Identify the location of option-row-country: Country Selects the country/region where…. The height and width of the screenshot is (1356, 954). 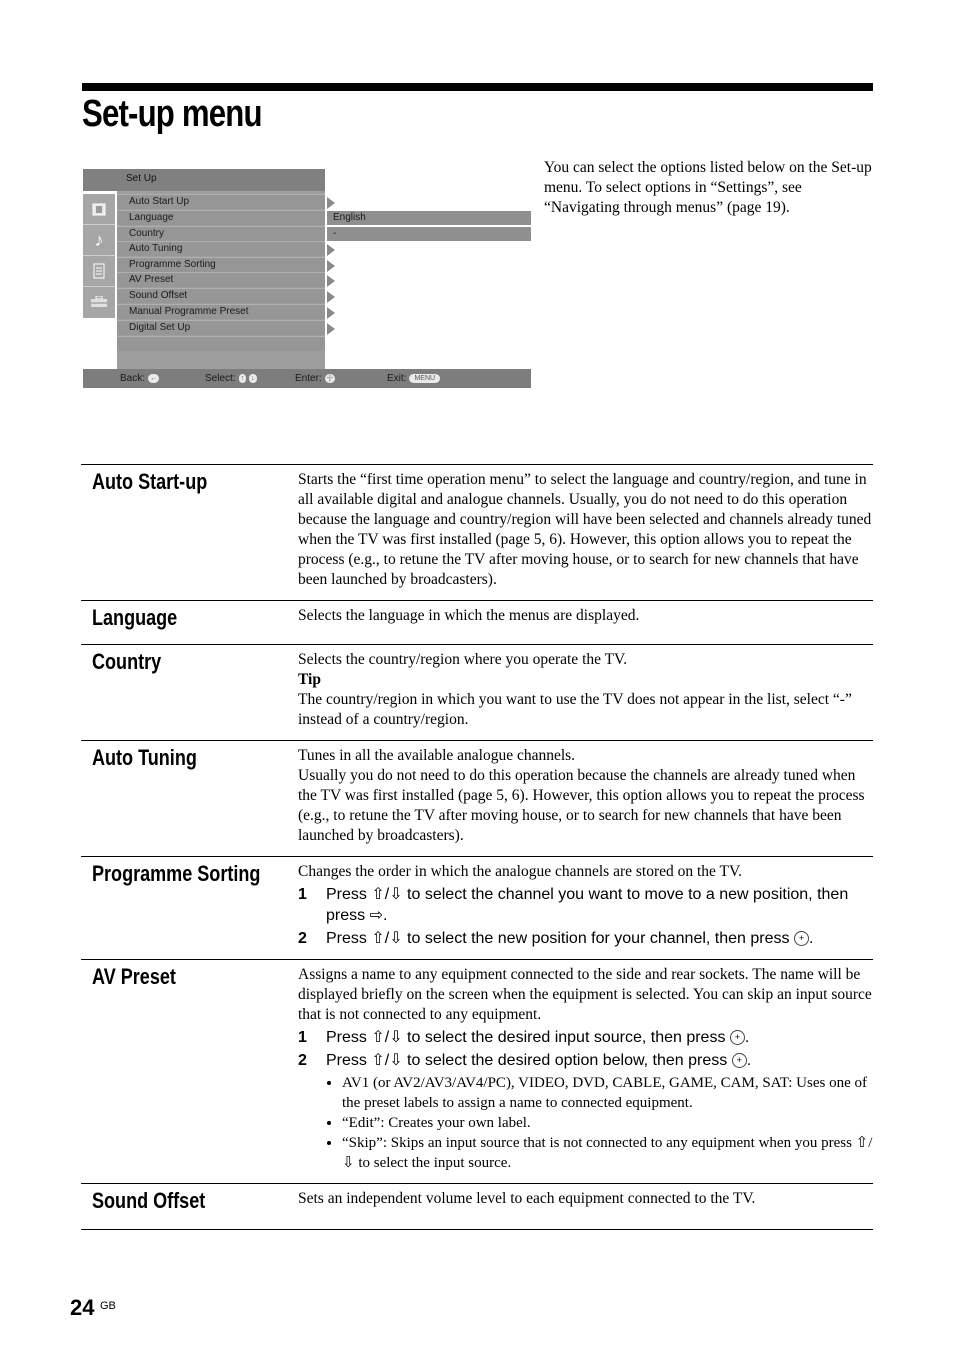
(477, 692).